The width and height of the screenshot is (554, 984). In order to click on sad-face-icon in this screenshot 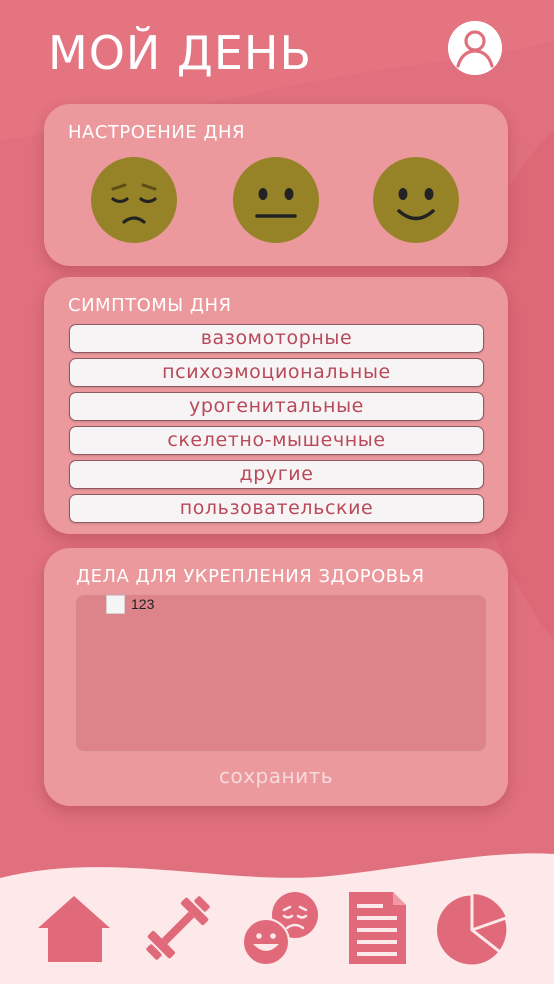, I will do `click(134, 200)`.